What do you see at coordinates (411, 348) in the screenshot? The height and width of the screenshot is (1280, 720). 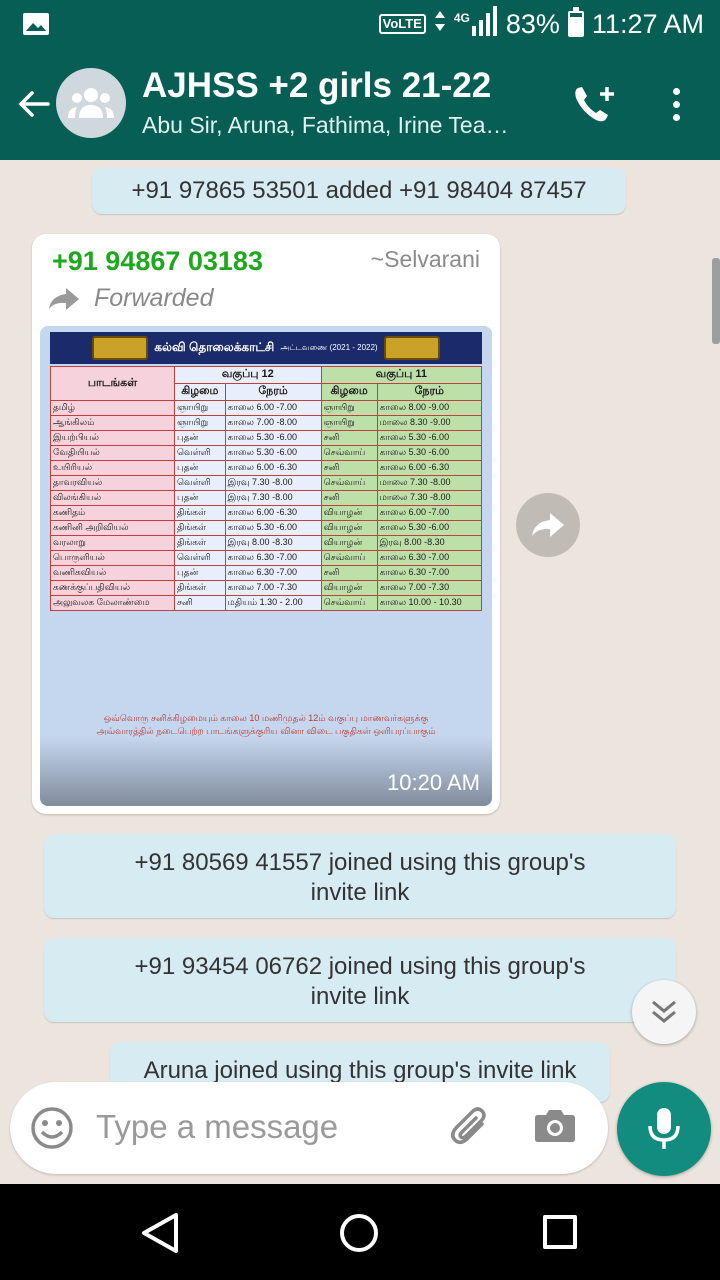 I see `kalvi-logo-right` at bounding box center [411, 348].